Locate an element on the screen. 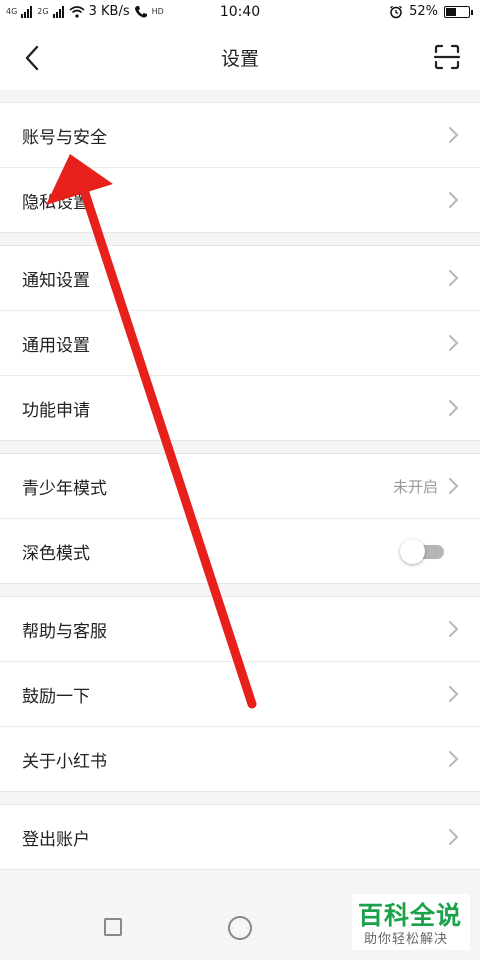  dark-mode-toggle is located at coordinates (422, 551).